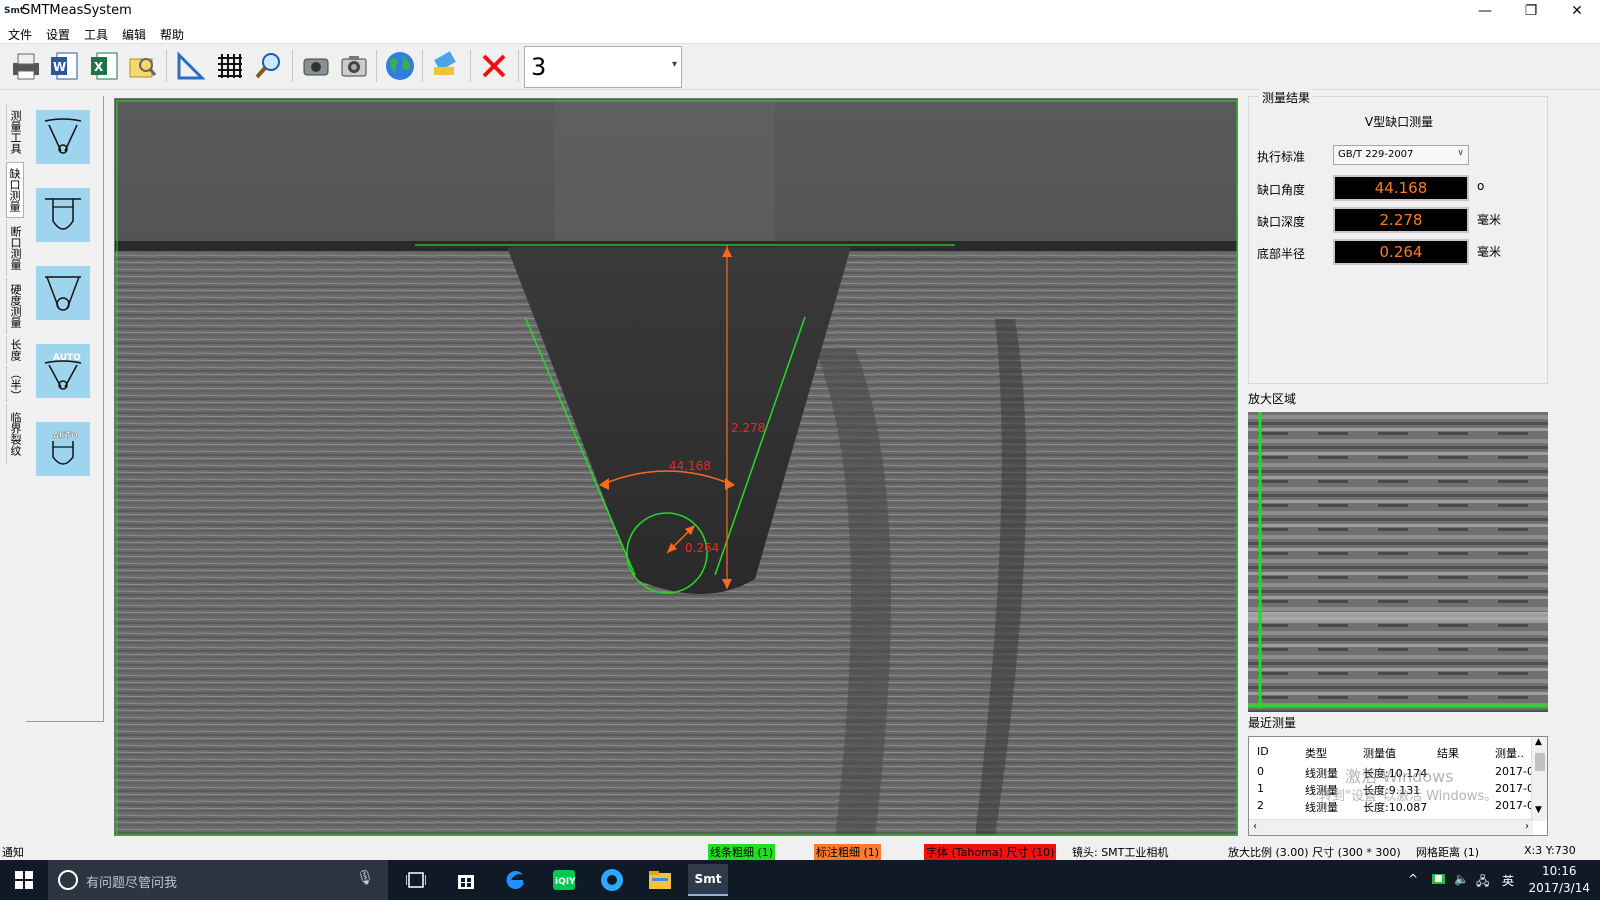 The width and height of the screenshot is (1600, 900). I want to click on smt-taskbar-label: Smt, so click(708, 879).